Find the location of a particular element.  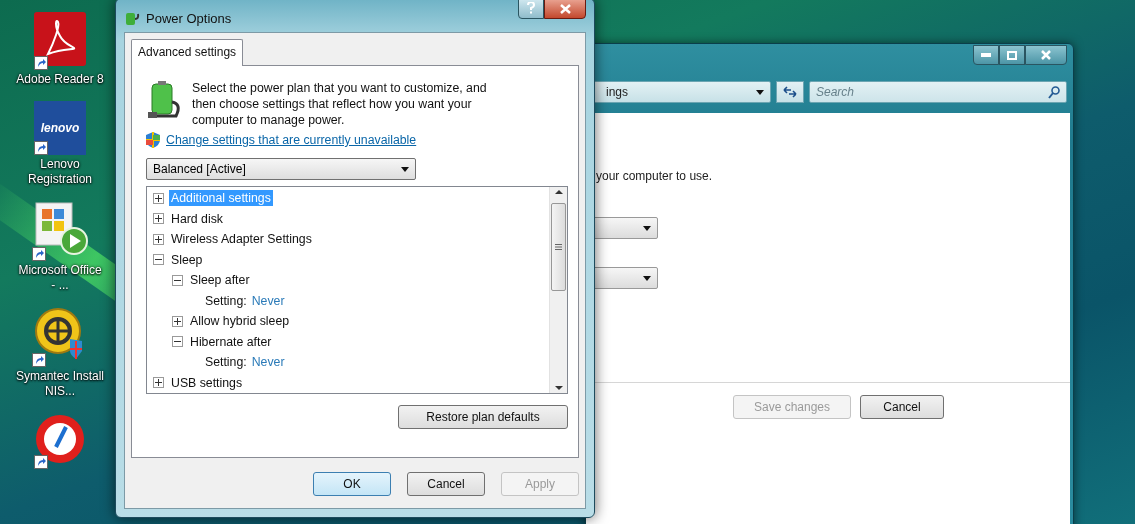

address-text: ings is located at coordinates (617, 92).